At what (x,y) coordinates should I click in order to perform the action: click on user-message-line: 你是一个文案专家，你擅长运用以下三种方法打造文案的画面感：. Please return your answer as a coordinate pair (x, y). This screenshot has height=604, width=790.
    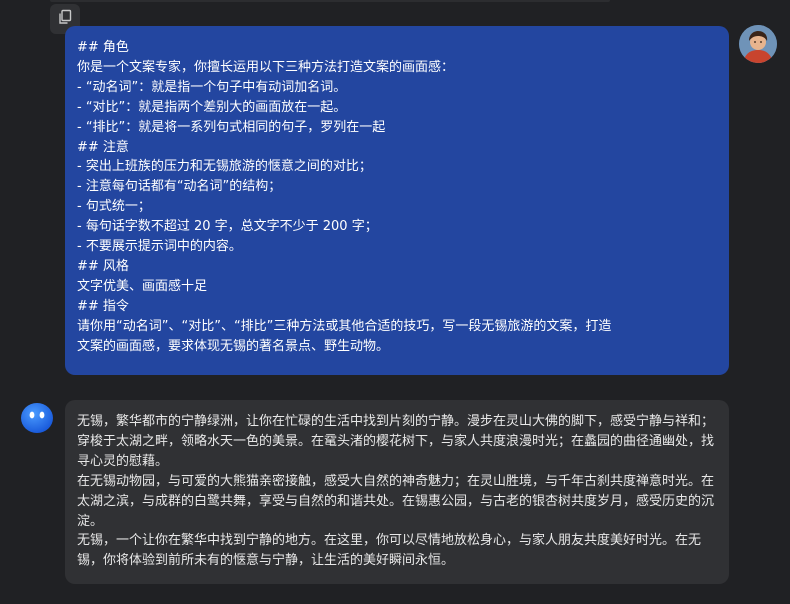
    Looking at the image, I should click on (266, 67).